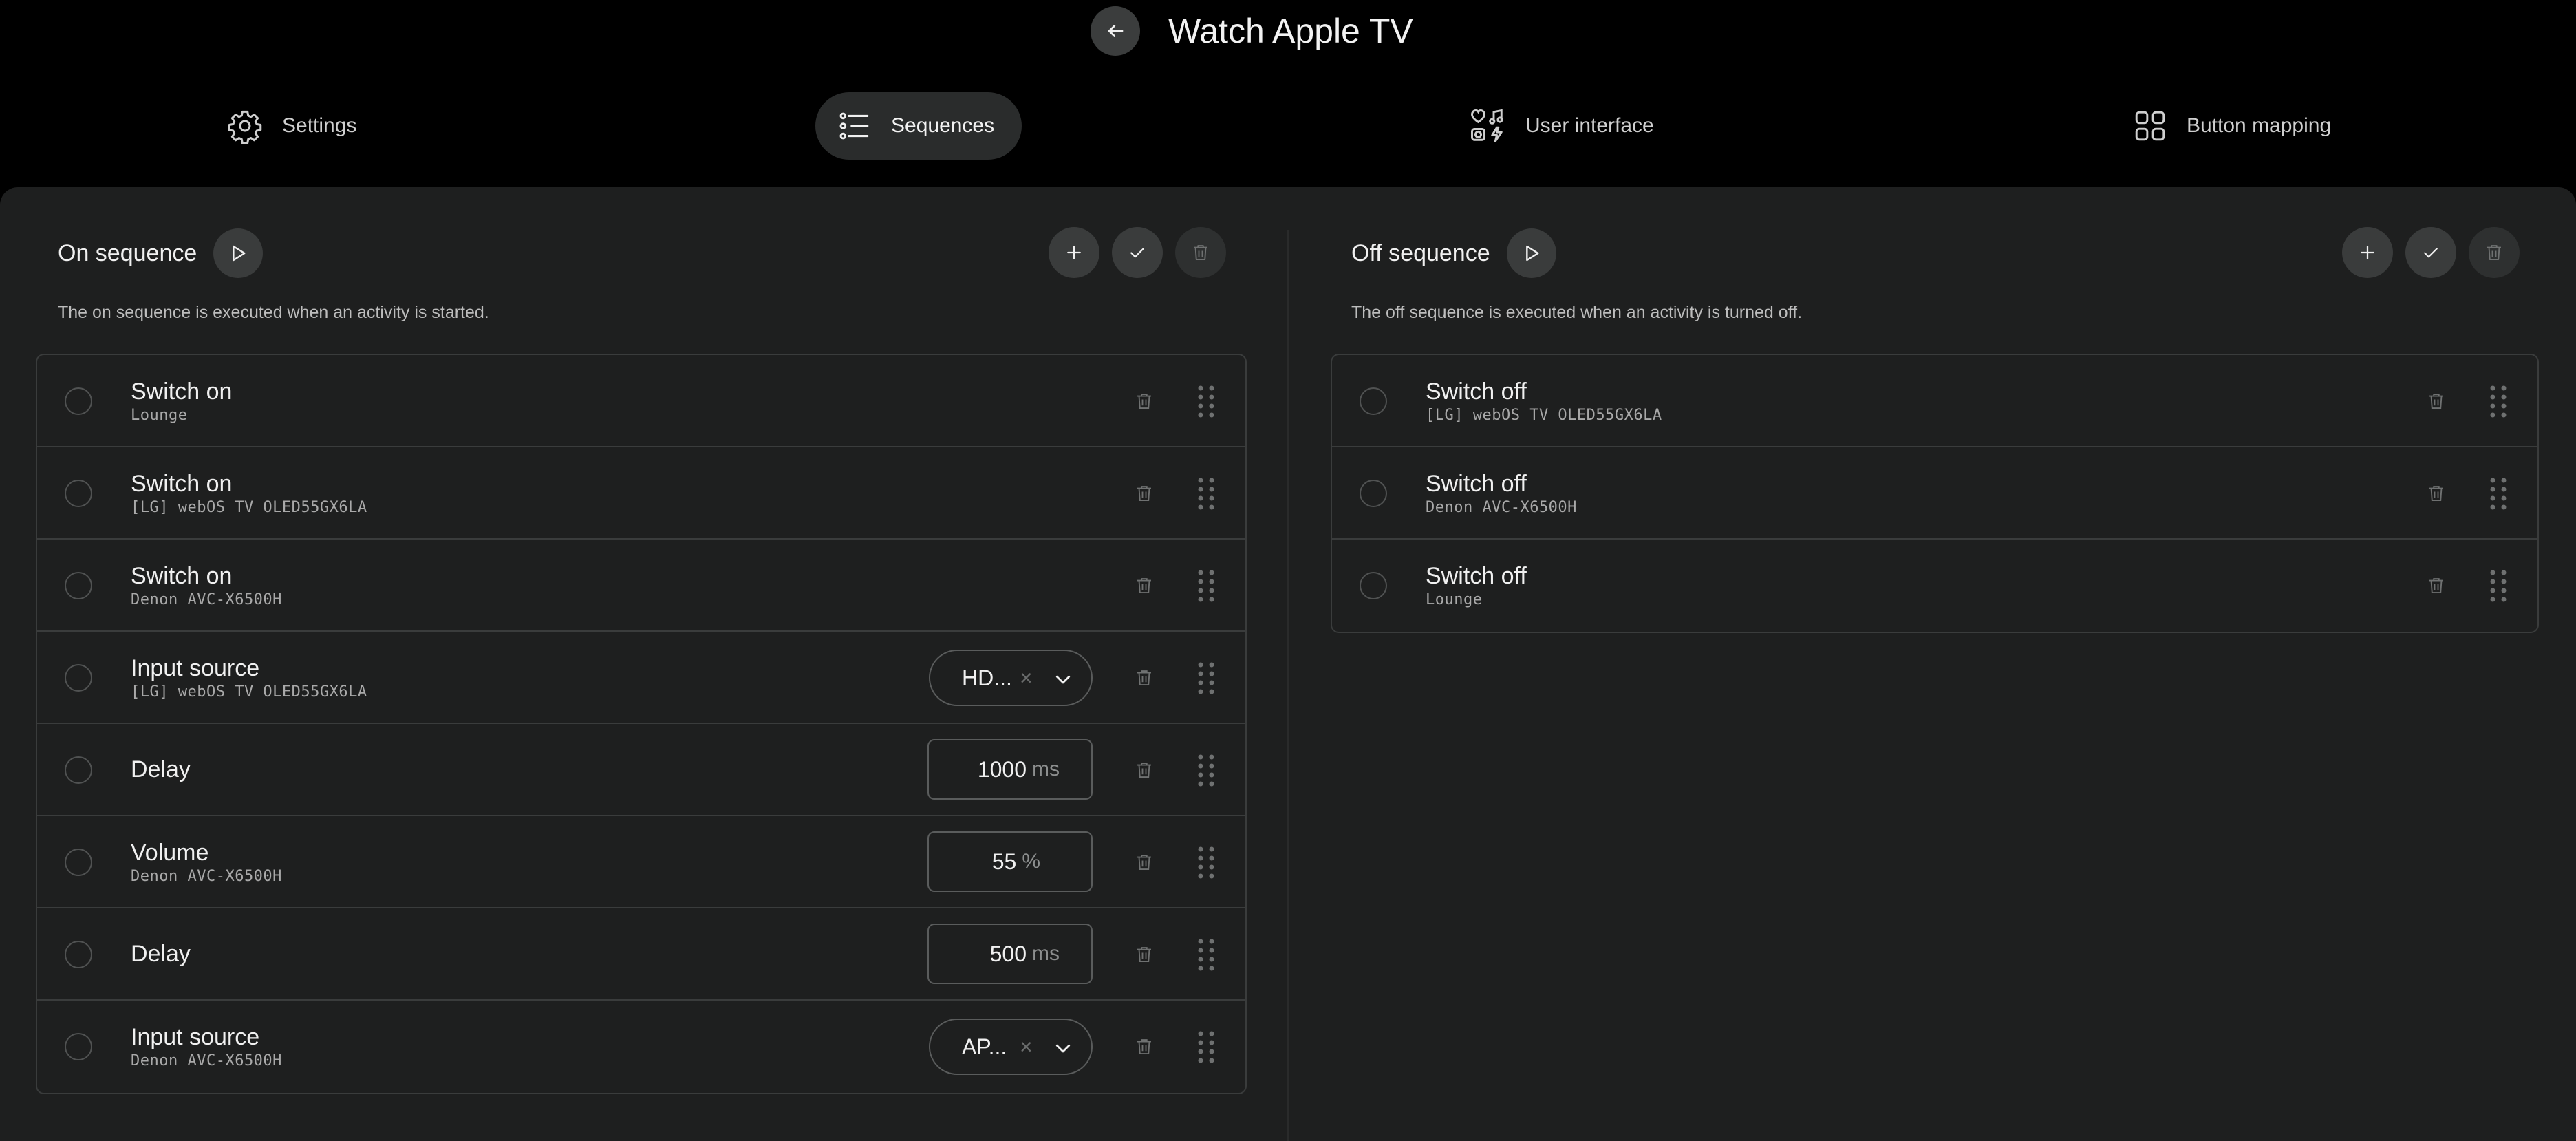  I want to click on tab-user-interface: User interface, so click(1579, 126).